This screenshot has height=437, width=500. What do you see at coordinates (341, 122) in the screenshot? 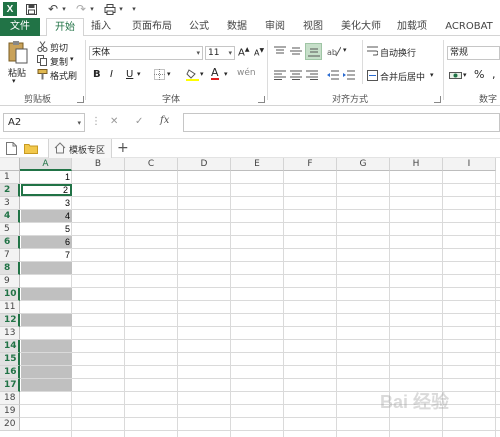
I see `formula-input` at bounding box center [341, 122].